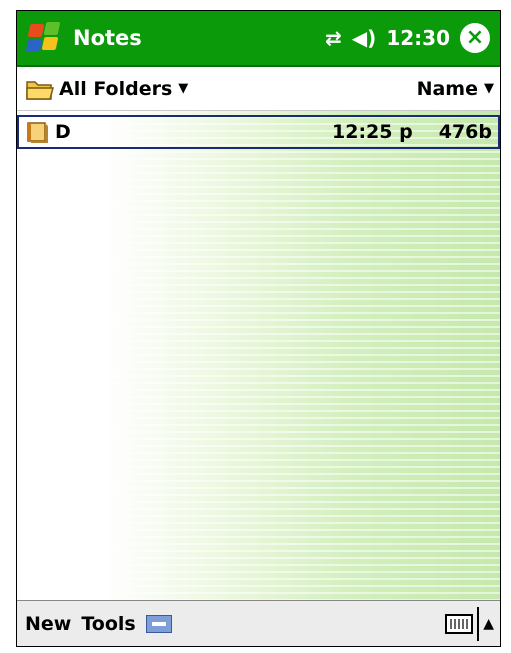 The width and height of the screenshot is (511, 653). Describe the element at coordinates (63, 132) in the screenshot. I see `note-name: D` at that location.